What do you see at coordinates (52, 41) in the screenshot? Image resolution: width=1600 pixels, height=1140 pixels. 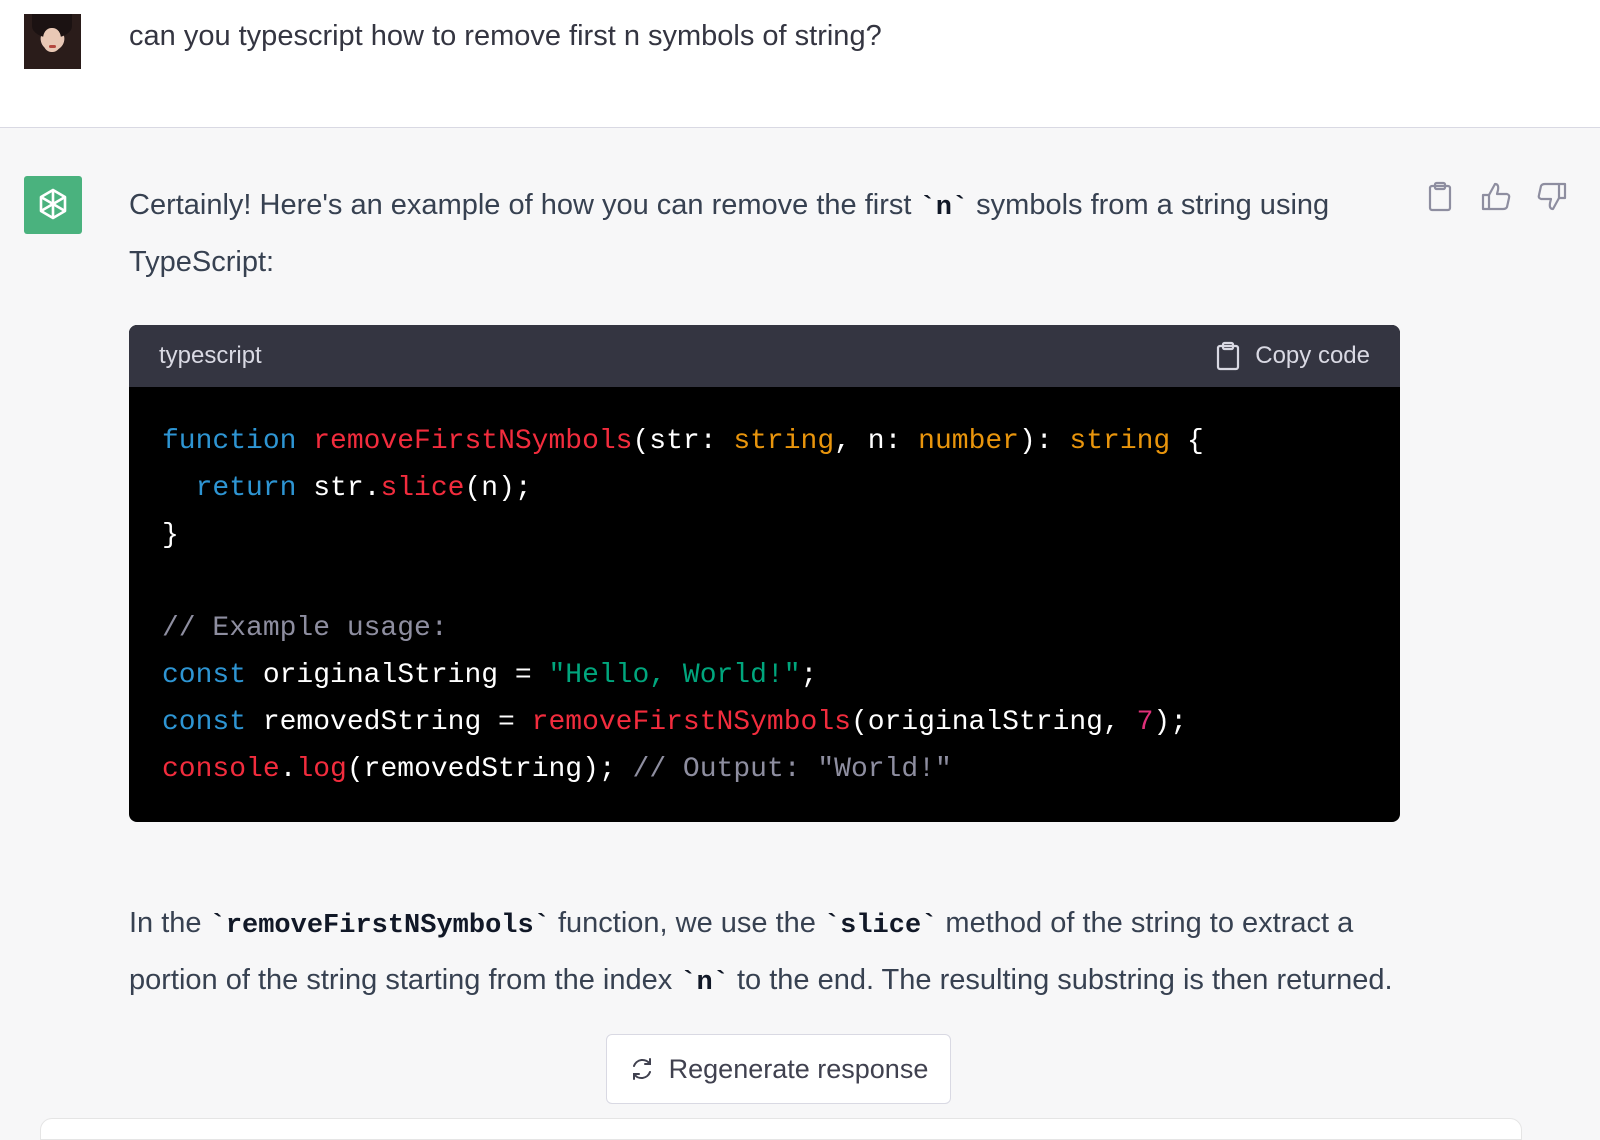 I see `user-avatar` at bounding box center [52, 41].